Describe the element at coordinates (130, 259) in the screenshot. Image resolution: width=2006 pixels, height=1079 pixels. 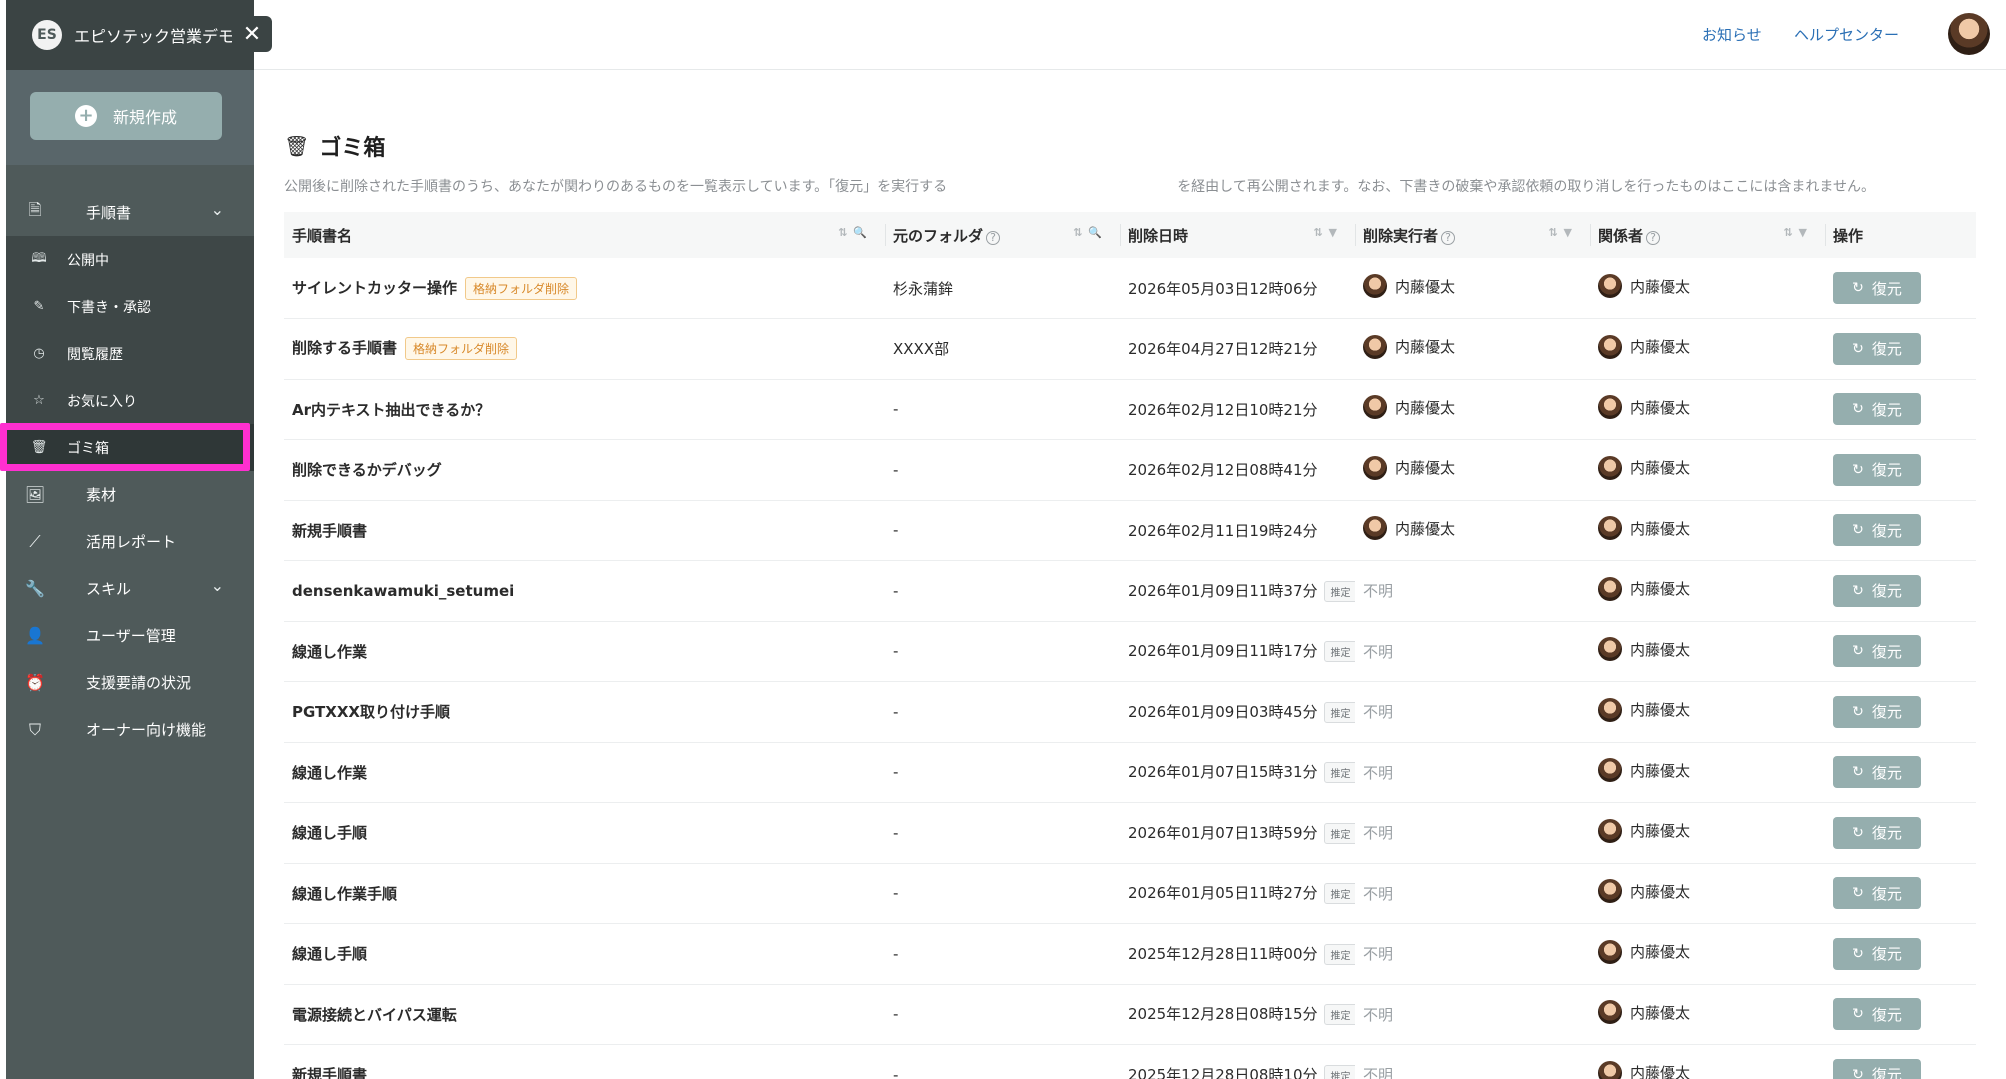
I see `sidebar-item-published: 🕮 公開中` at that location.